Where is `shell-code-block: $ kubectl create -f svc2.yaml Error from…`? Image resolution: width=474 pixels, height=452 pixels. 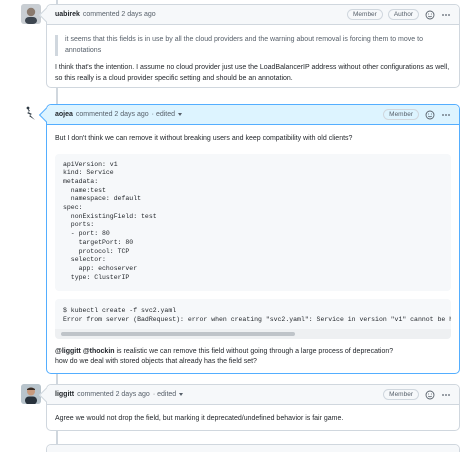 shell-code-block: $ kubectl create -f svc2.yaml Error from… is located at coordinates (253, 319).